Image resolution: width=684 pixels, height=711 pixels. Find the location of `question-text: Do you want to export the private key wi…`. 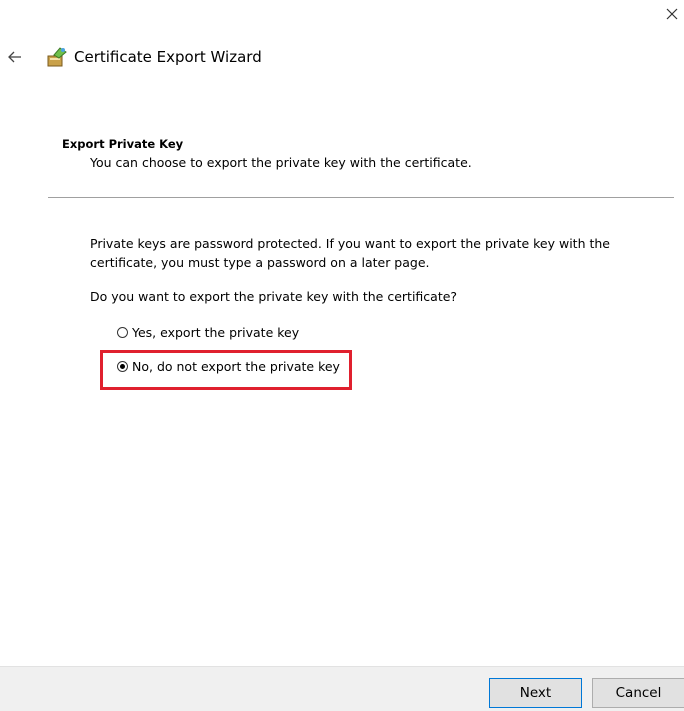

question-text: Do you want to export the private key wi… is located at coordinates (274, 296).